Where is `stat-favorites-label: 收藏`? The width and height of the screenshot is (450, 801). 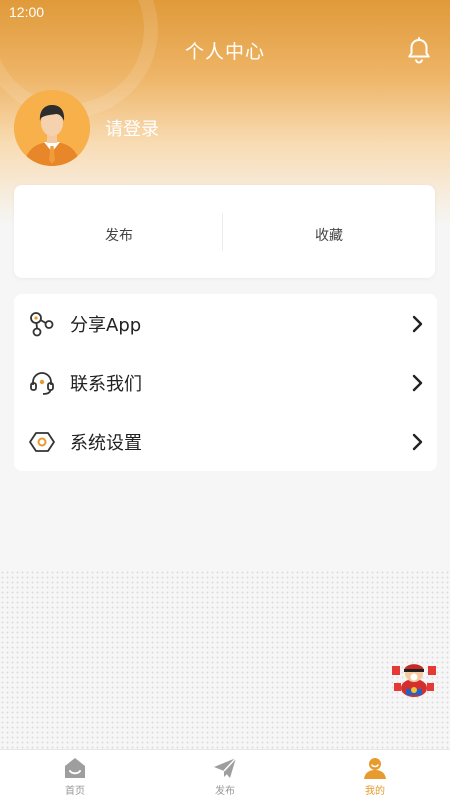 stat-favorites-label: 收藏 is located at coordinates (329, 236).